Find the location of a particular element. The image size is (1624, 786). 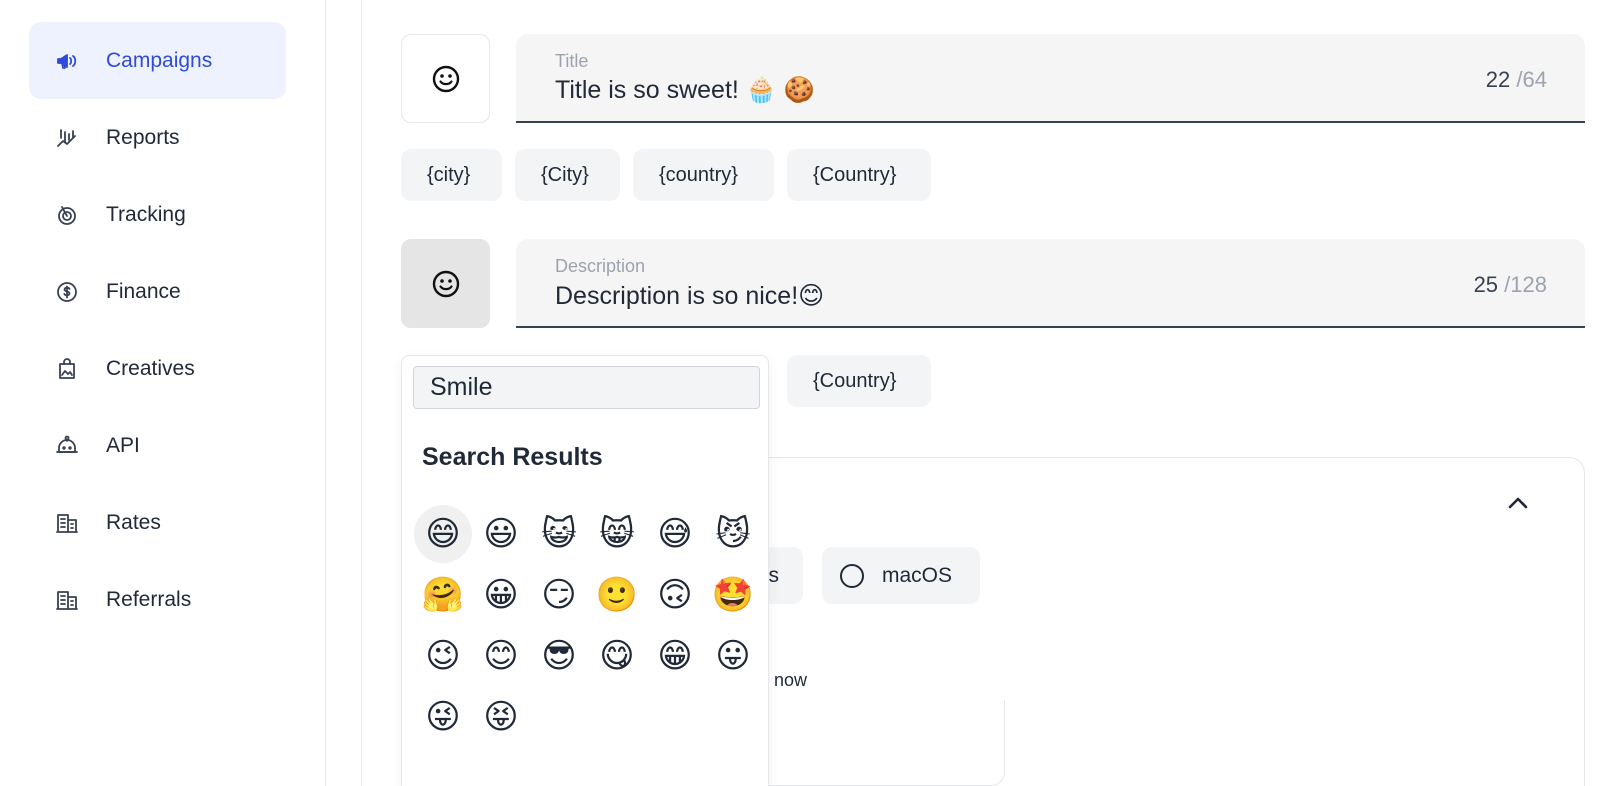

search-results-heading: Search Results is located at coordinates (512, 457).